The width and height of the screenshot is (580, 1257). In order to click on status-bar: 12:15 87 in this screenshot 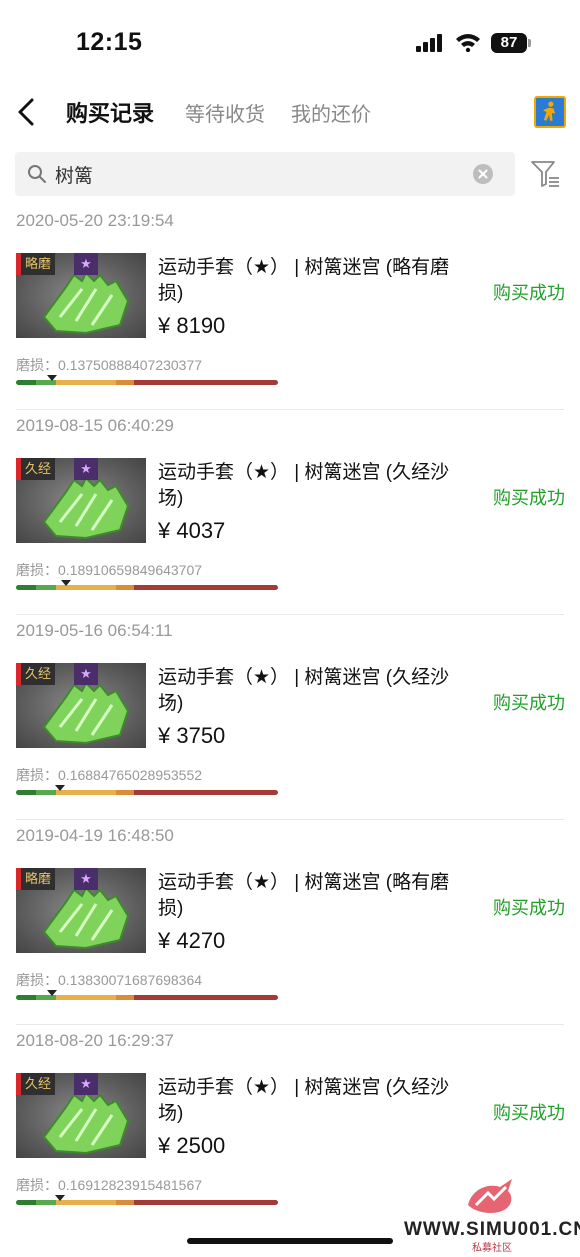, I will do `click(290, 42)`.